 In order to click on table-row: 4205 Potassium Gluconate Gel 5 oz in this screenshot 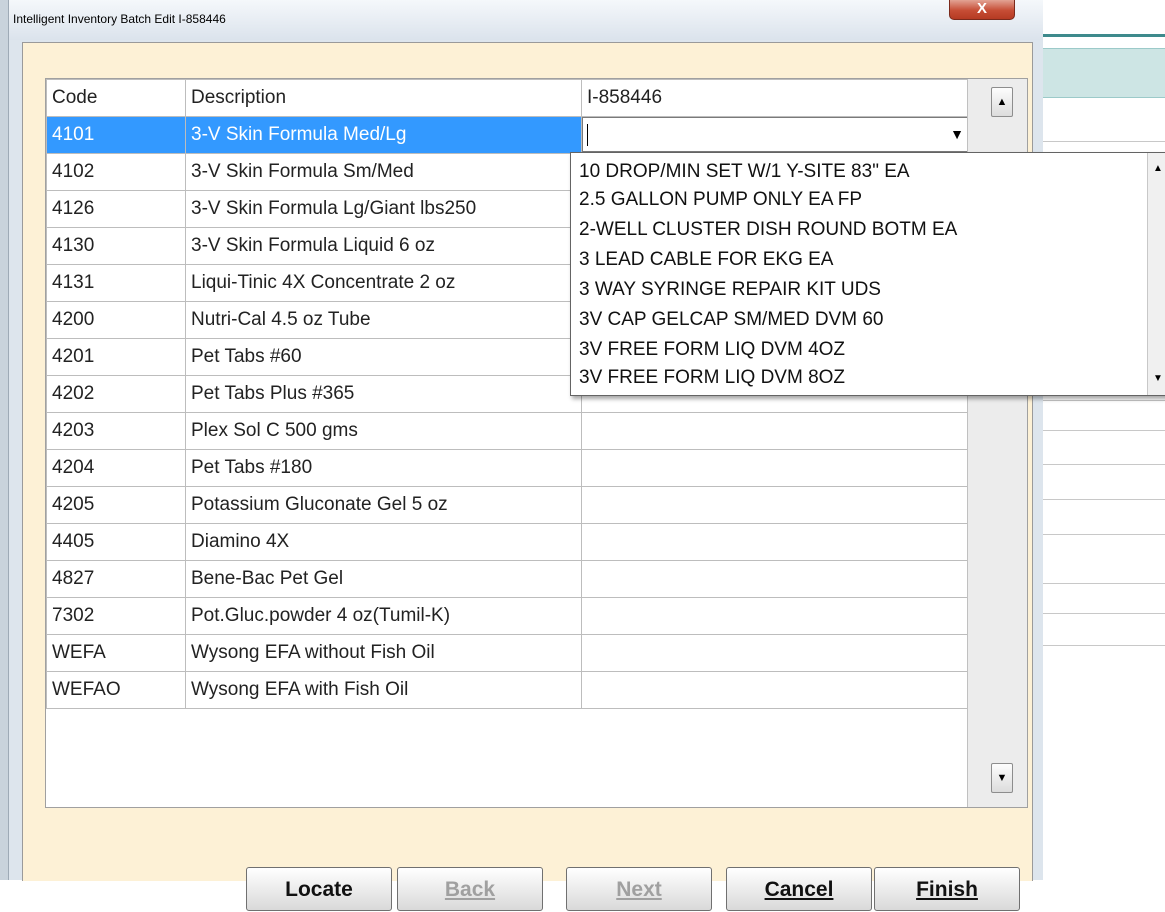, I will do `click(507, 505)`.